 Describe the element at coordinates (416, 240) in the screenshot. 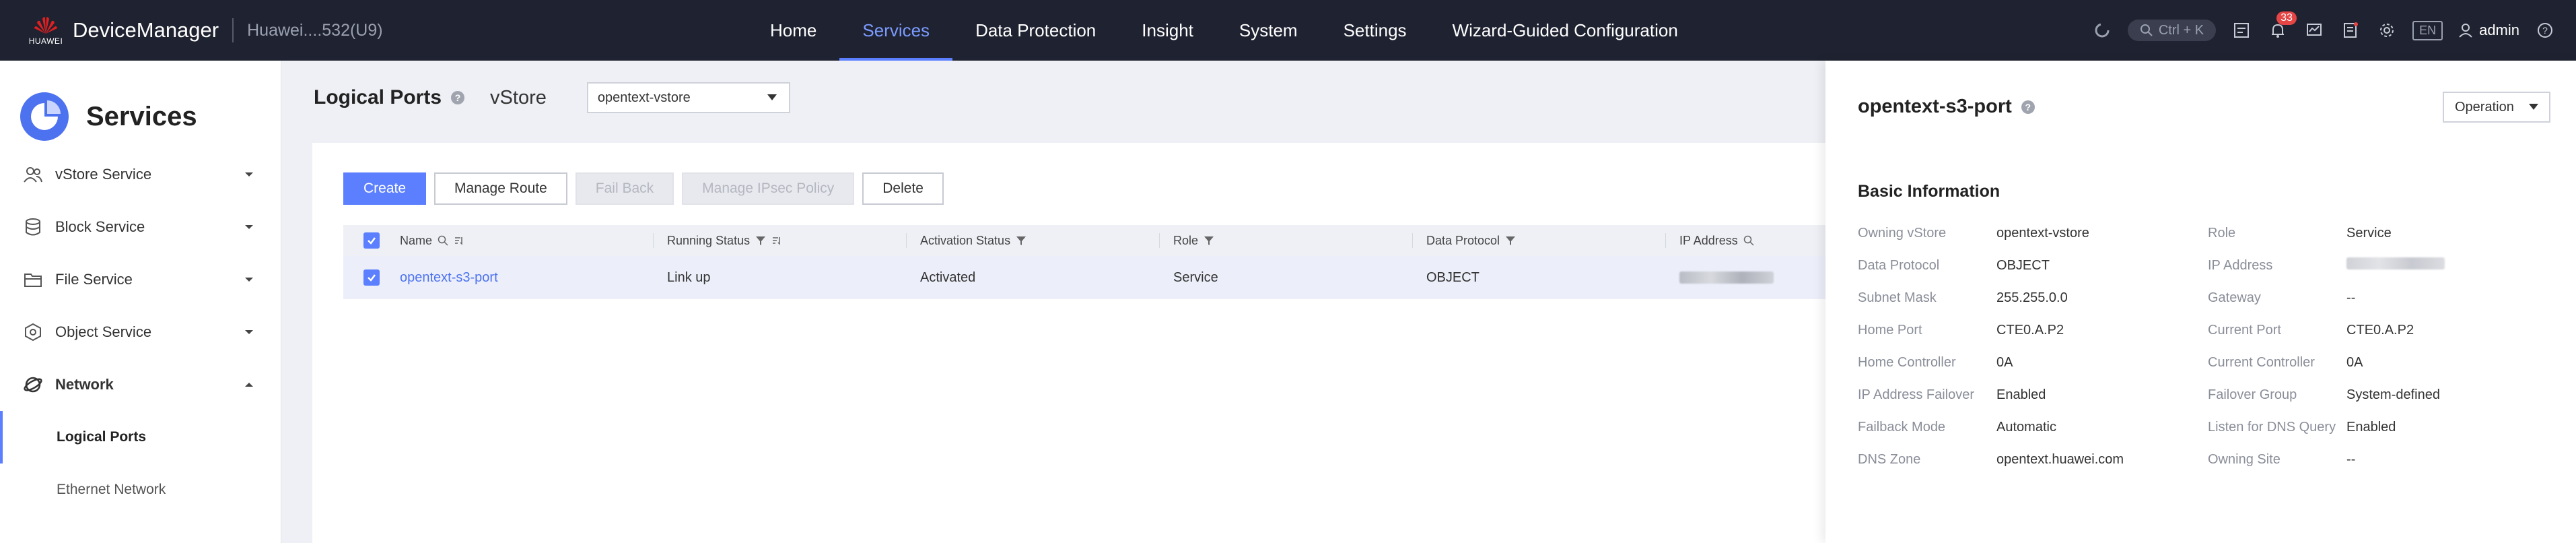

I see `column-label: Name` at that location.